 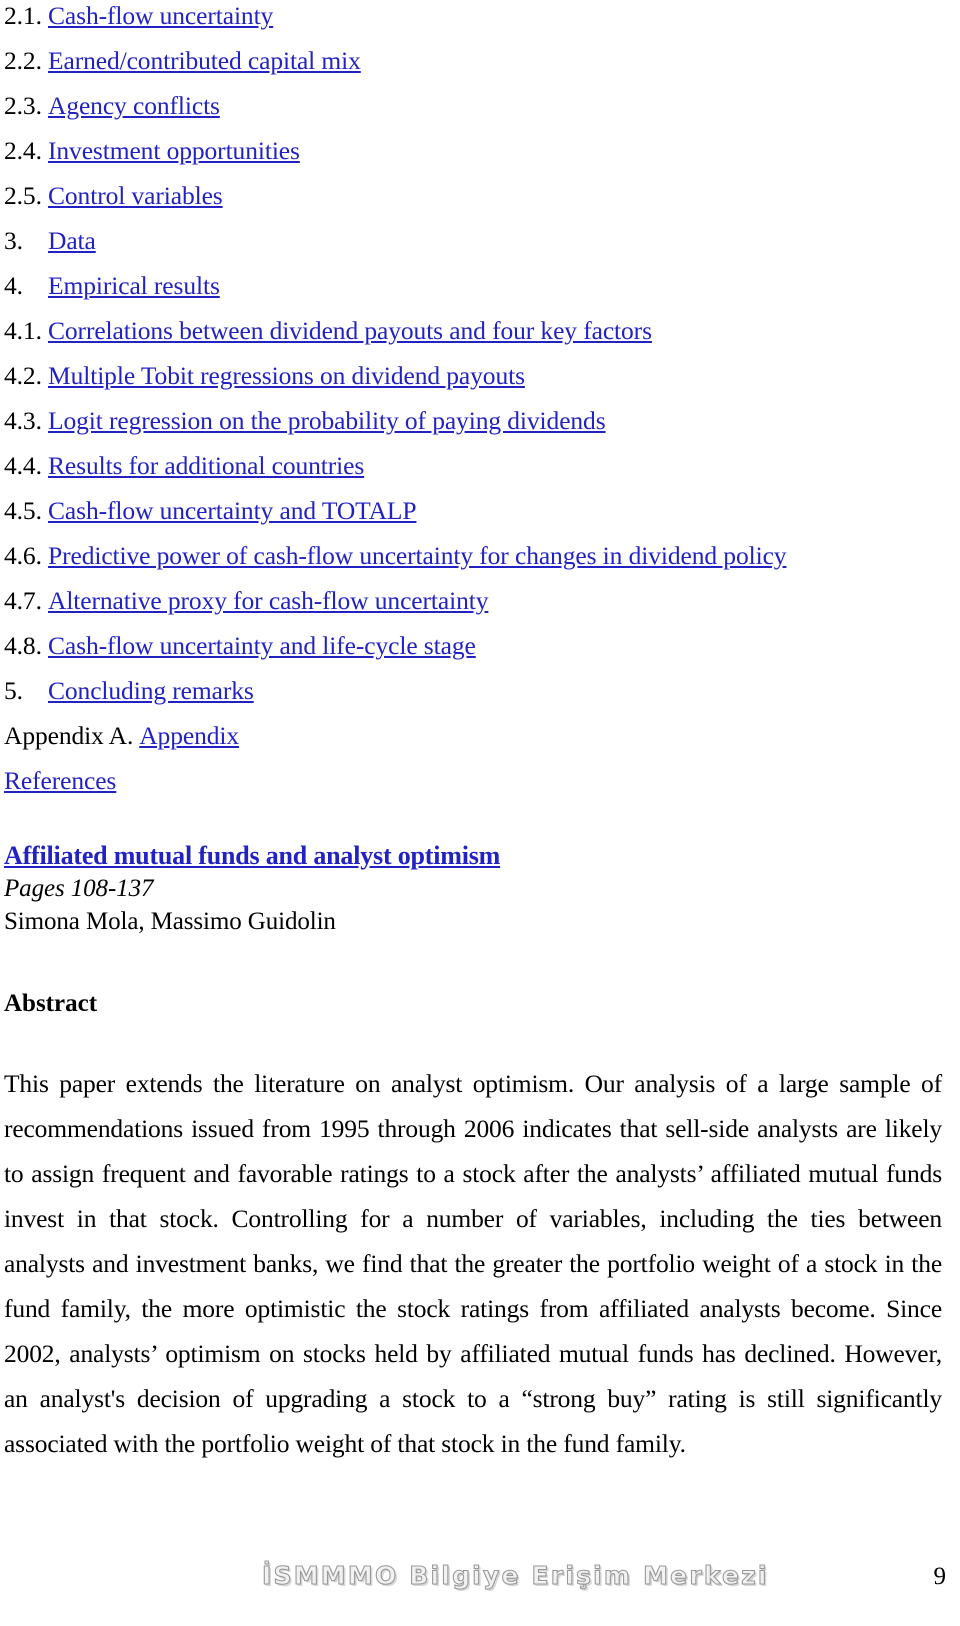 I want to click on toc-item-references: References, so click(x=475, y=780).